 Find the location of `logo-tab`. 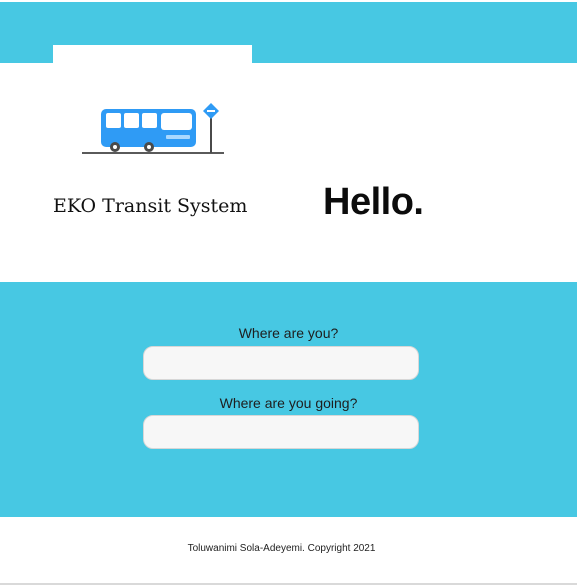

logo-tab is located at coordinates (152, 55).